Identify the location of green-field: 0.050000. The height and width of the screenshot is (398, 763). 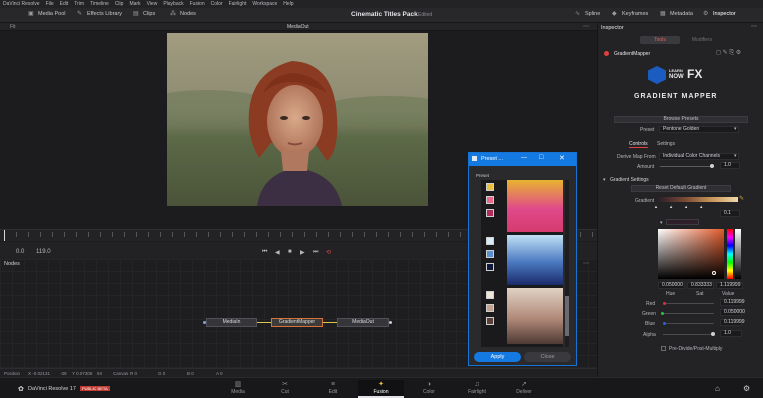
(732, 312).